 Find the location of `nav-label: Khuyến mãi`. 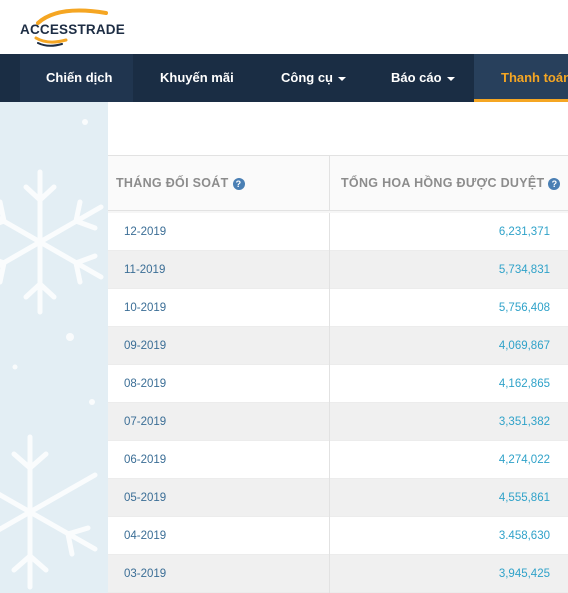

nav-label: Khuyến mãi is located at coordinates (197, 77).